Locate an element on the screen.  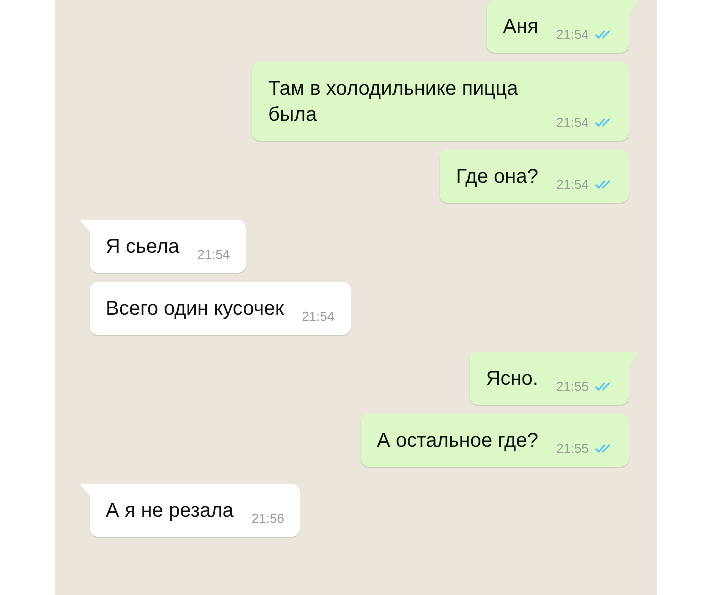
message-text: Аня is located at coordinates (520, 27).